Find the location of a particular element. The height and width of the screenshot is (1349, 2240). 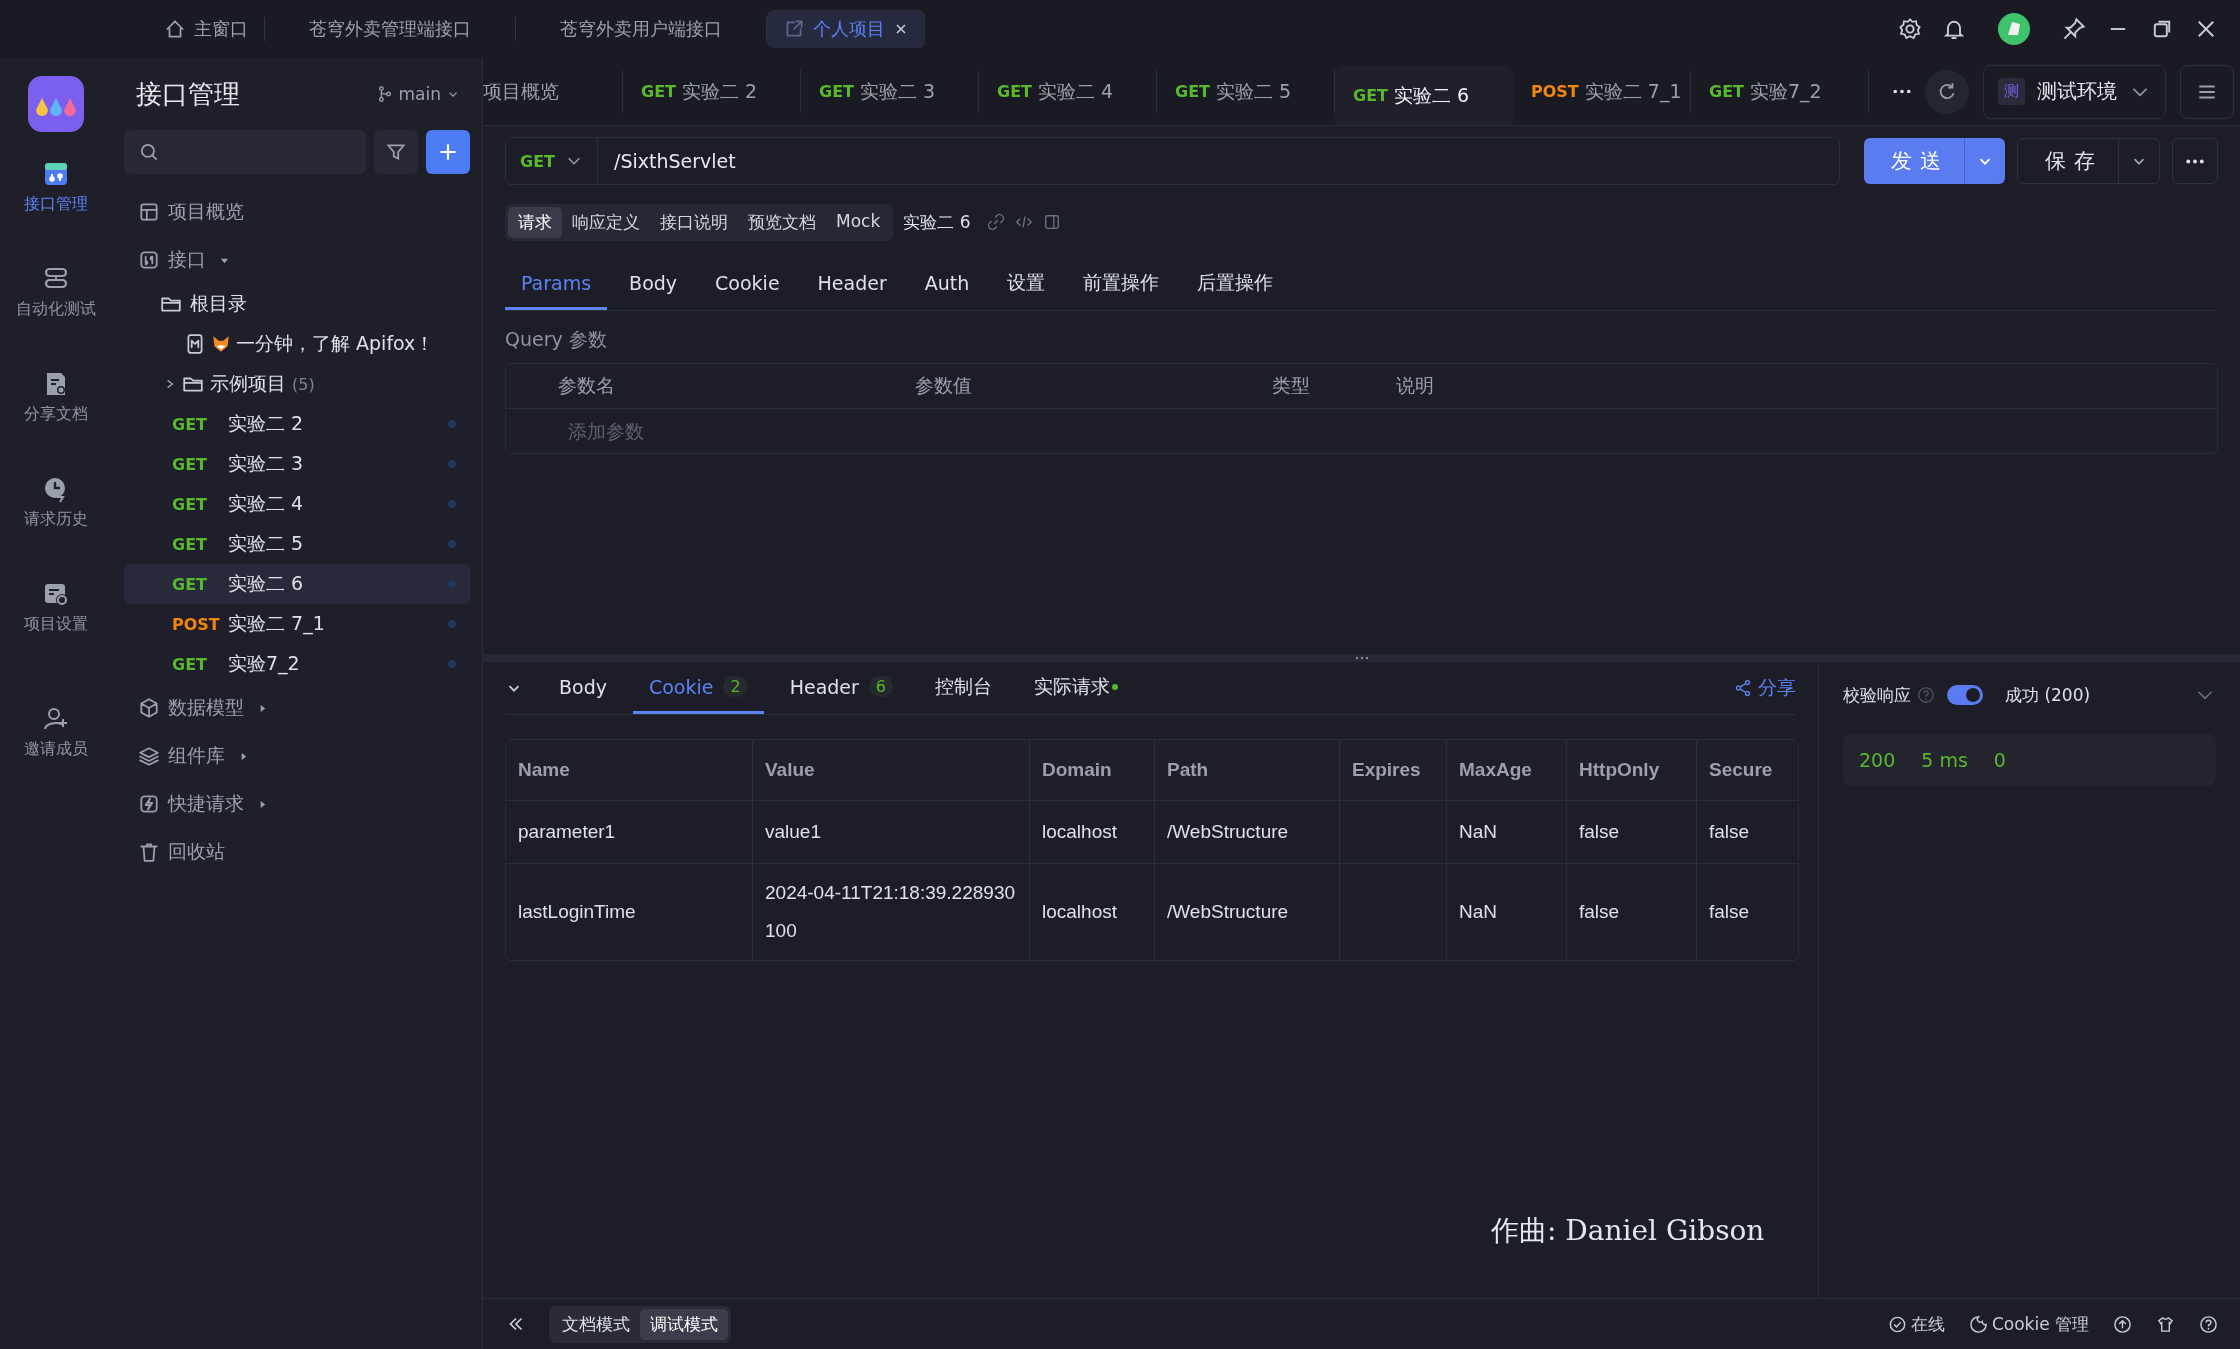

table-cell: localhost is located at coordinates (1079, 831).